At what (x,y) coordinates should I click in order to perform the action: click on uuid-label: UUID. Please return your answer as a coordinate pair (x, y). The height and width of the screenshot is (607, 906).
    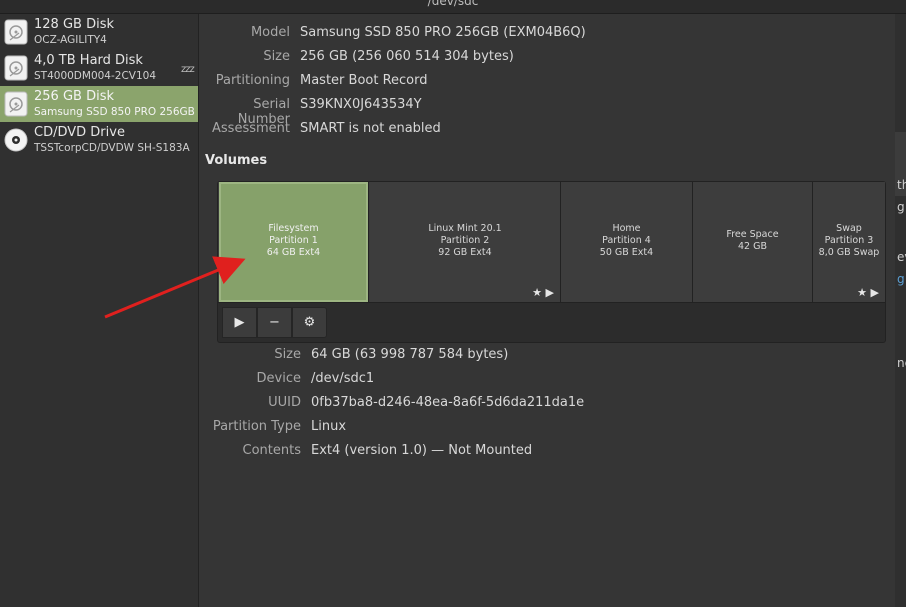
    Looking at the image, I should click on (284, 402).